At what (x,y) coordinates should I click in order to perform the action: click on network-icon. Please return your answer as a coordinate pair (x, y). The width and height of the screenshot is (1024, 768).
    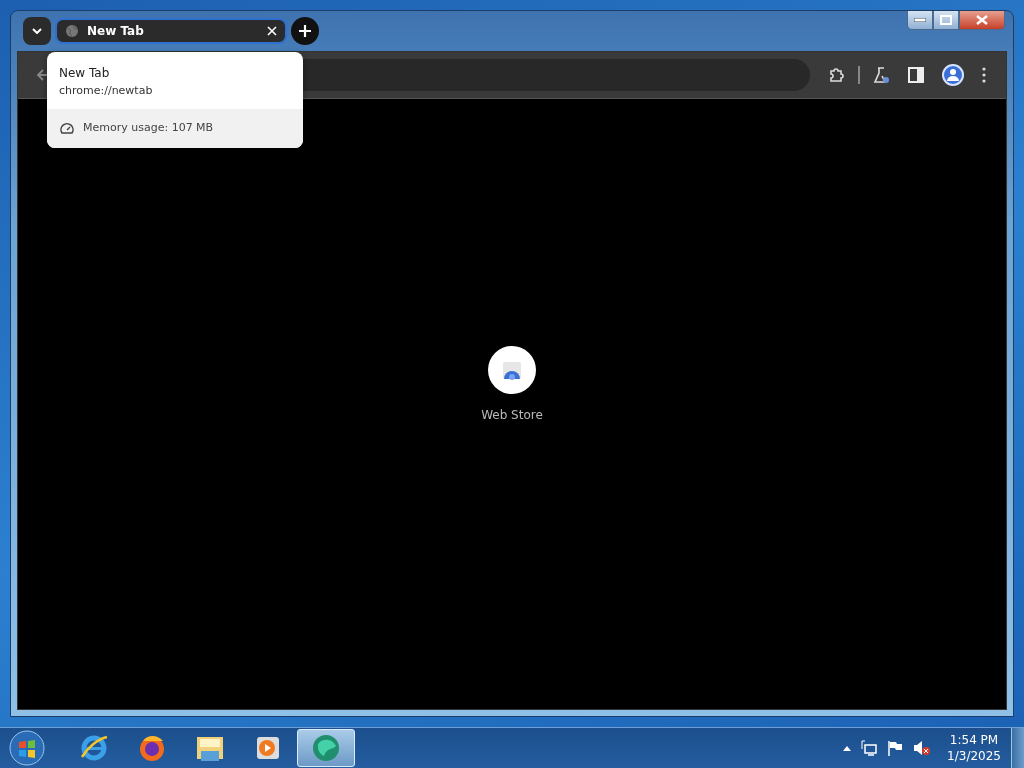
    Looking at the image, I should click on (869, 748).